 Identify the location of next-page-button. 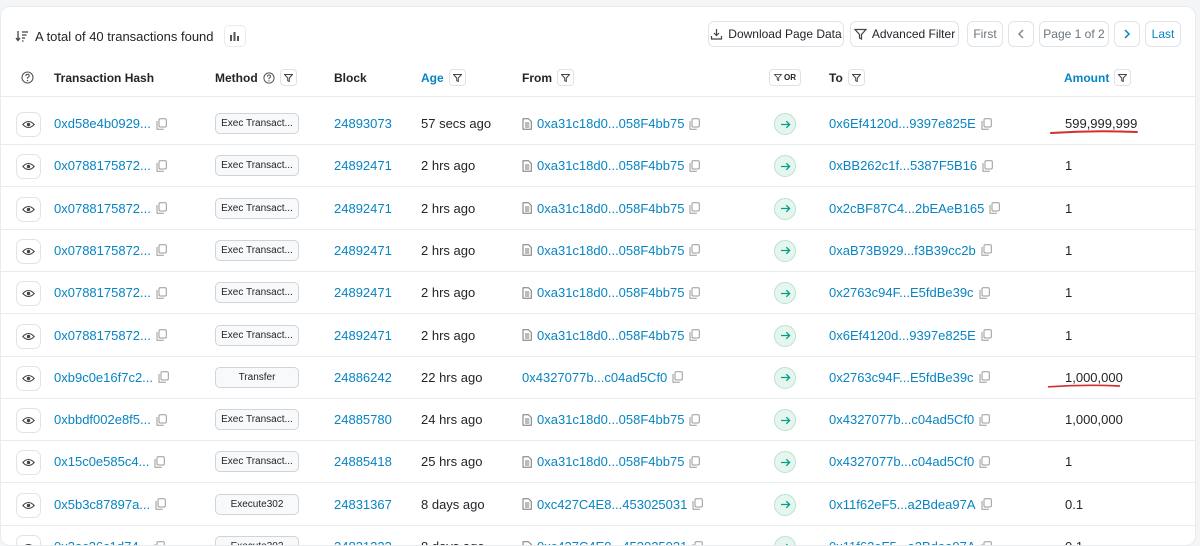
(1127, 34).